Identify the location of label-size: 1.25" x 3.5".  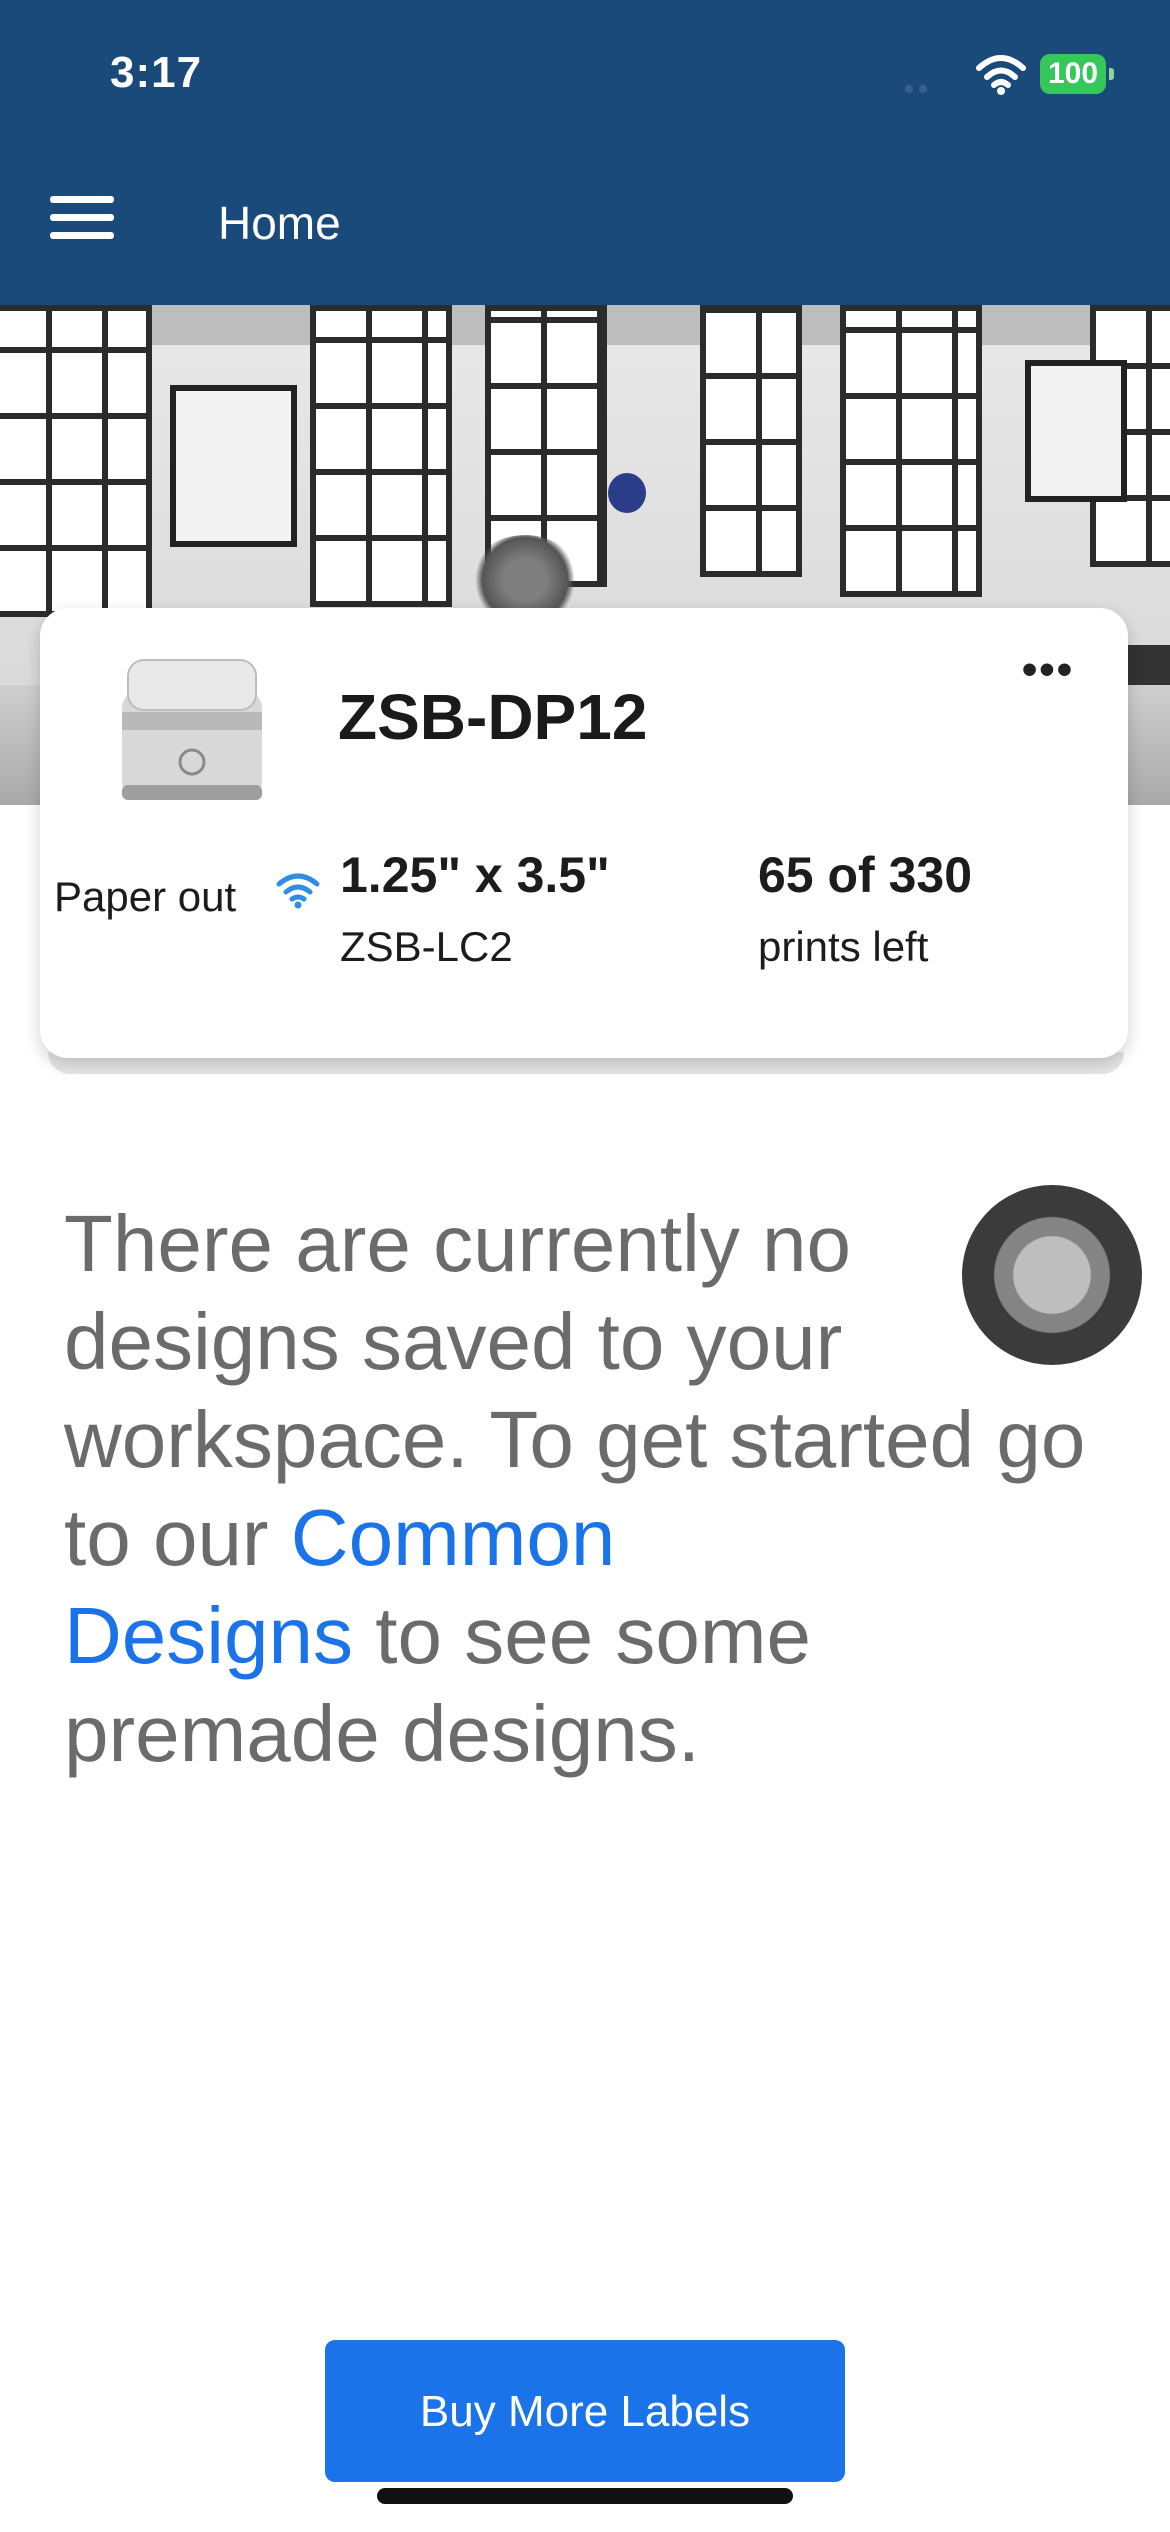
(475, 875).